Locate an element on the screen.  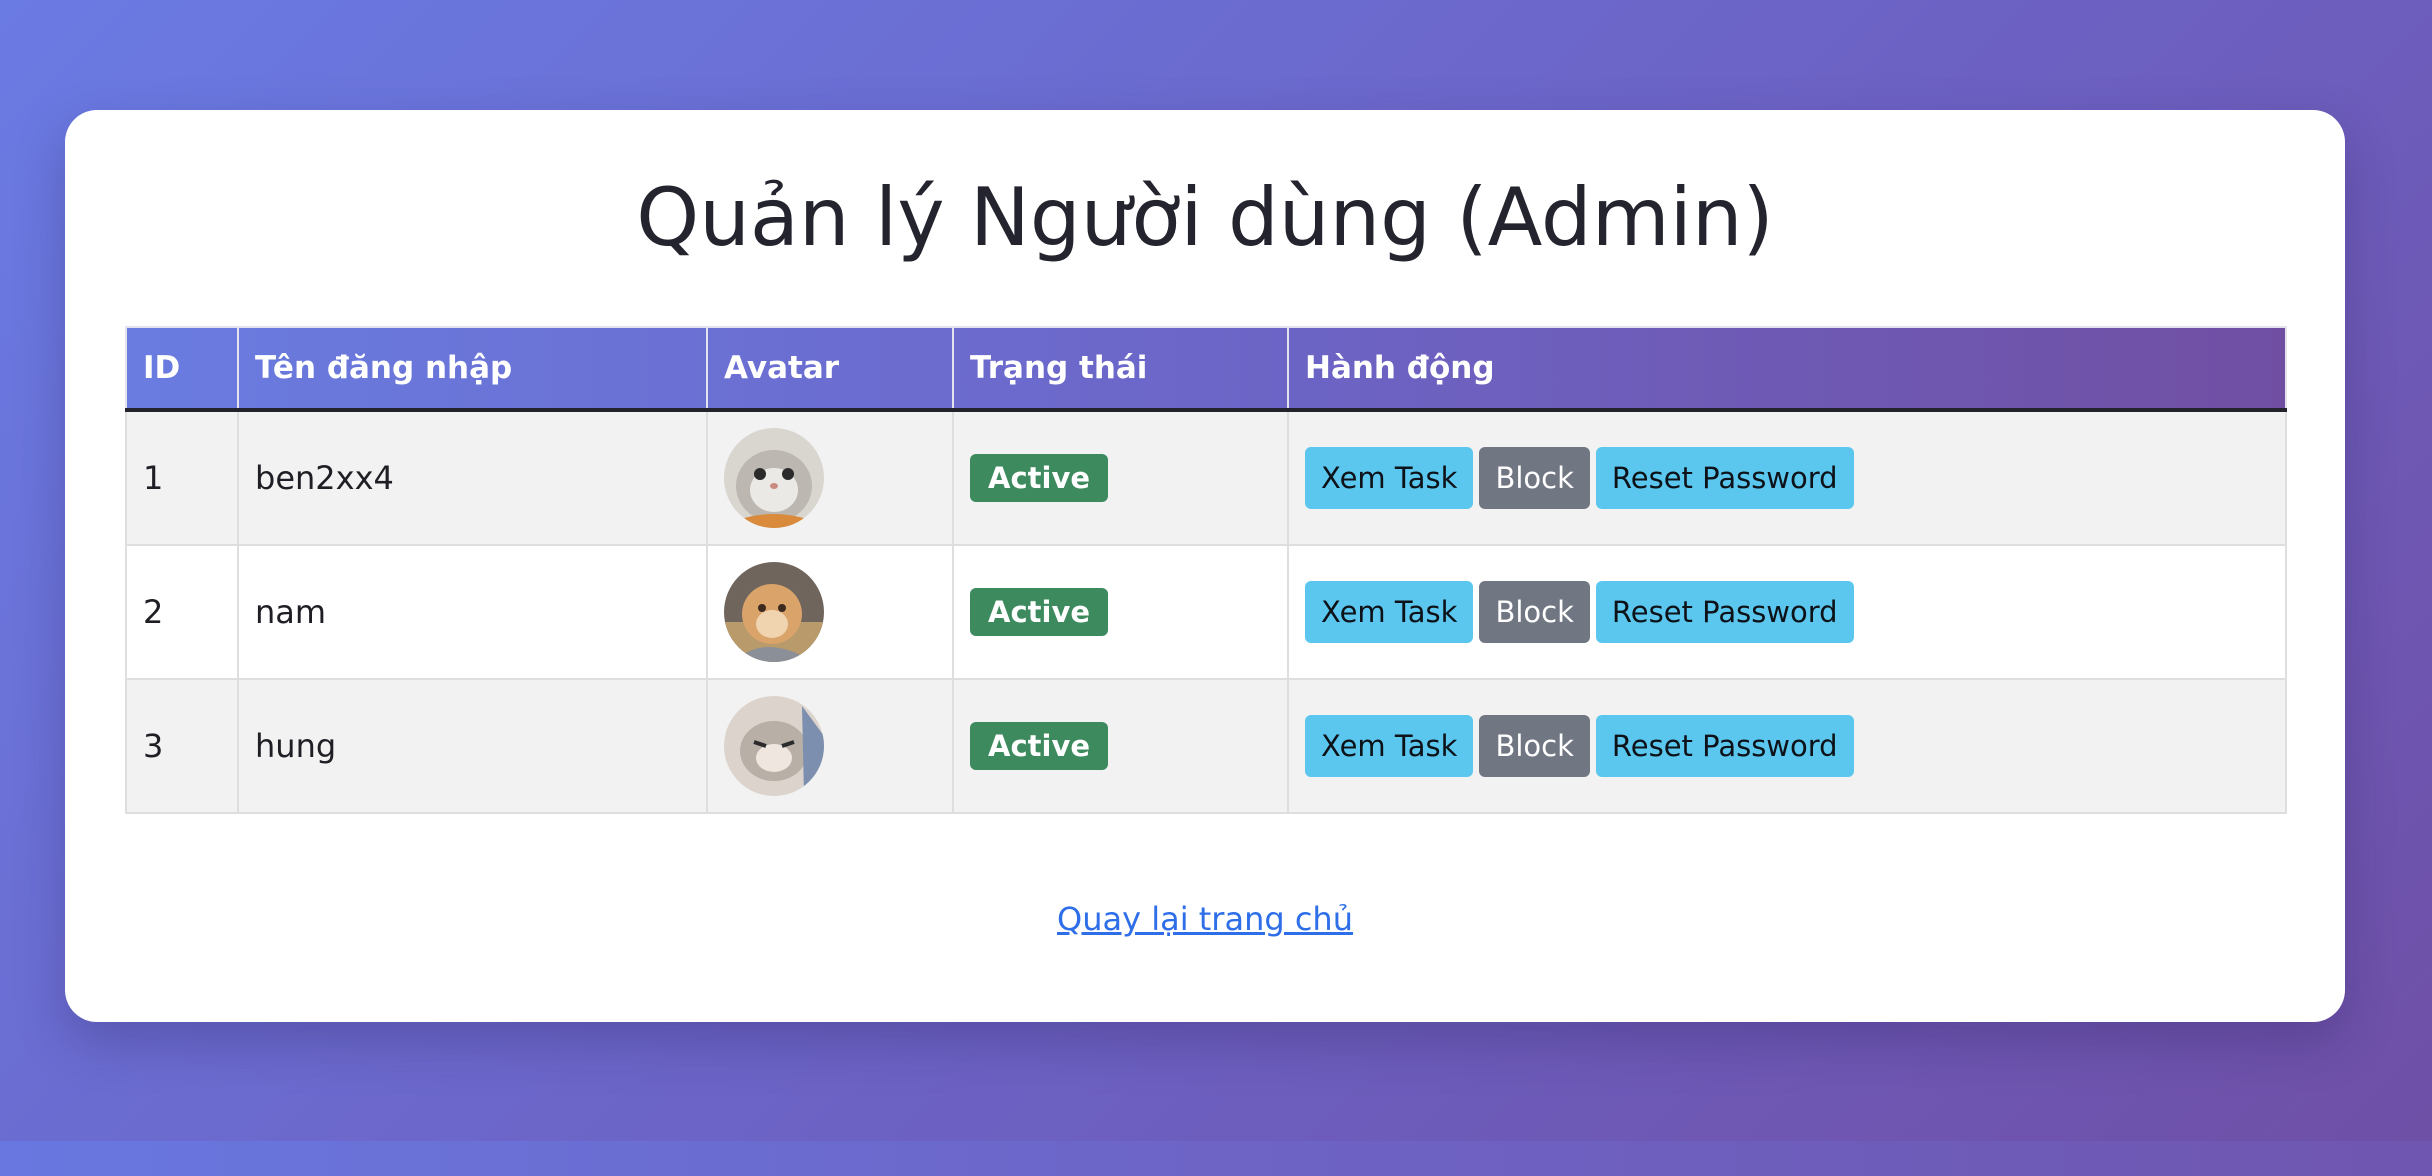
back-link-container: Quay lại trang chủ is located at coordinates (1205, 919).